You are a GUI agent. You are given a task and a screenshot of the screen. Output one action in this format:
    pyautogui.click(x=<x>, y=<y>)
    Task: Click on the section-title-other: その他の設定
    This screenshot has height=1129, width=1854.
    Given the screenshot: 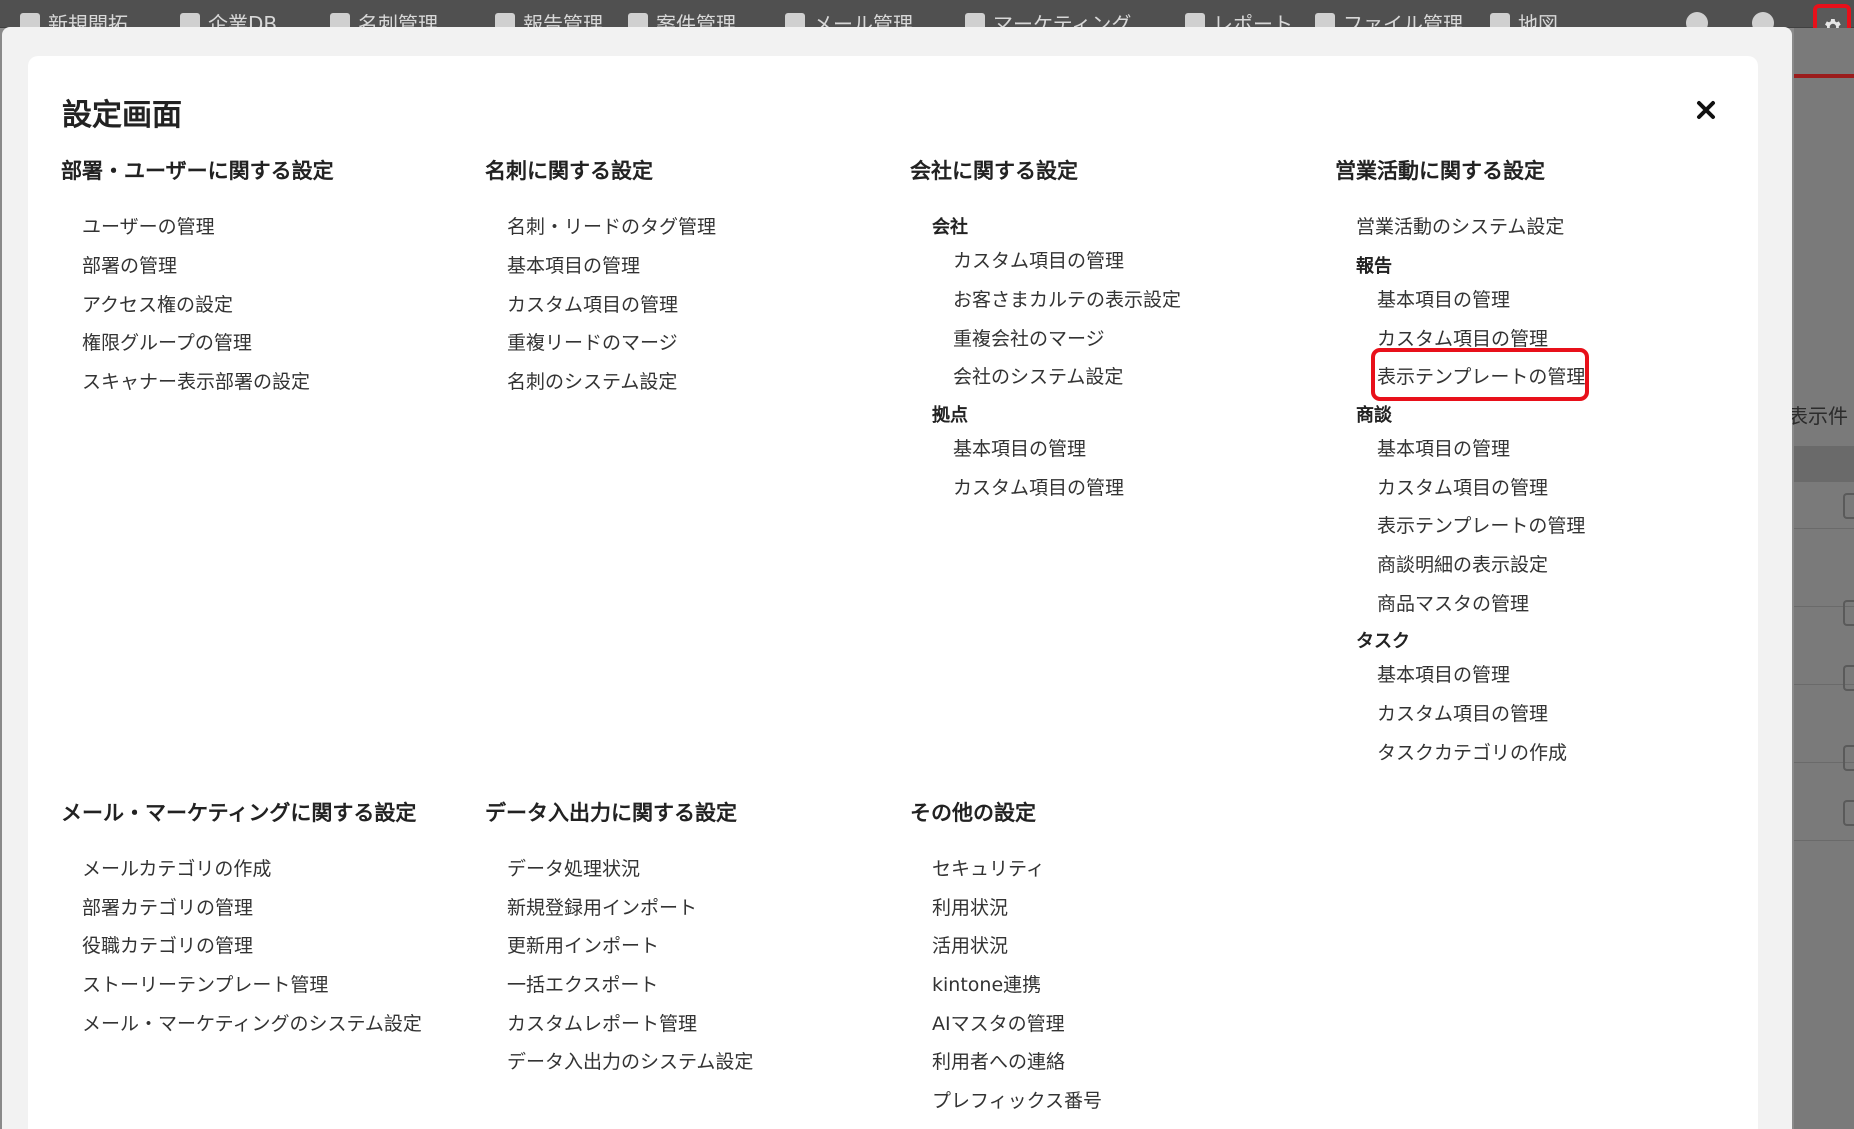 What is the action you would take?
    pyautogui.click(x=973, y=813)
    